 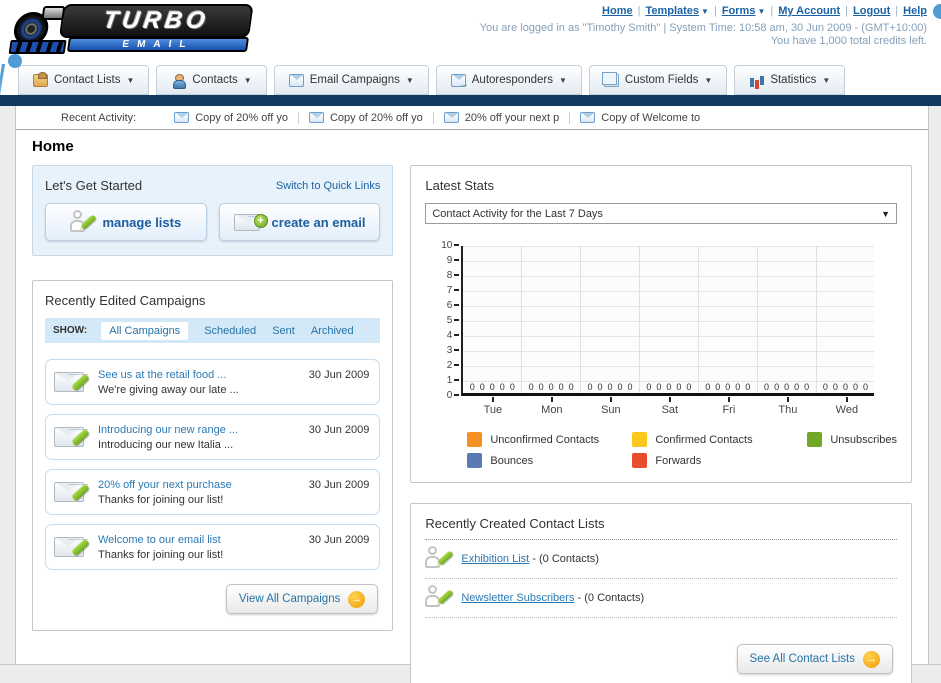 I want to click on custom-fields-icon, so click(x=610, y=79).